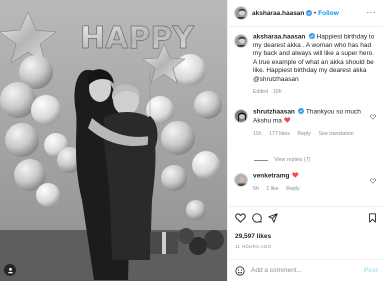 This screenshot has height=281, width=383. Describe the element at coordinates (253, 236) in the screenshot. I see `likes-count: 29,597 likes` at that location.